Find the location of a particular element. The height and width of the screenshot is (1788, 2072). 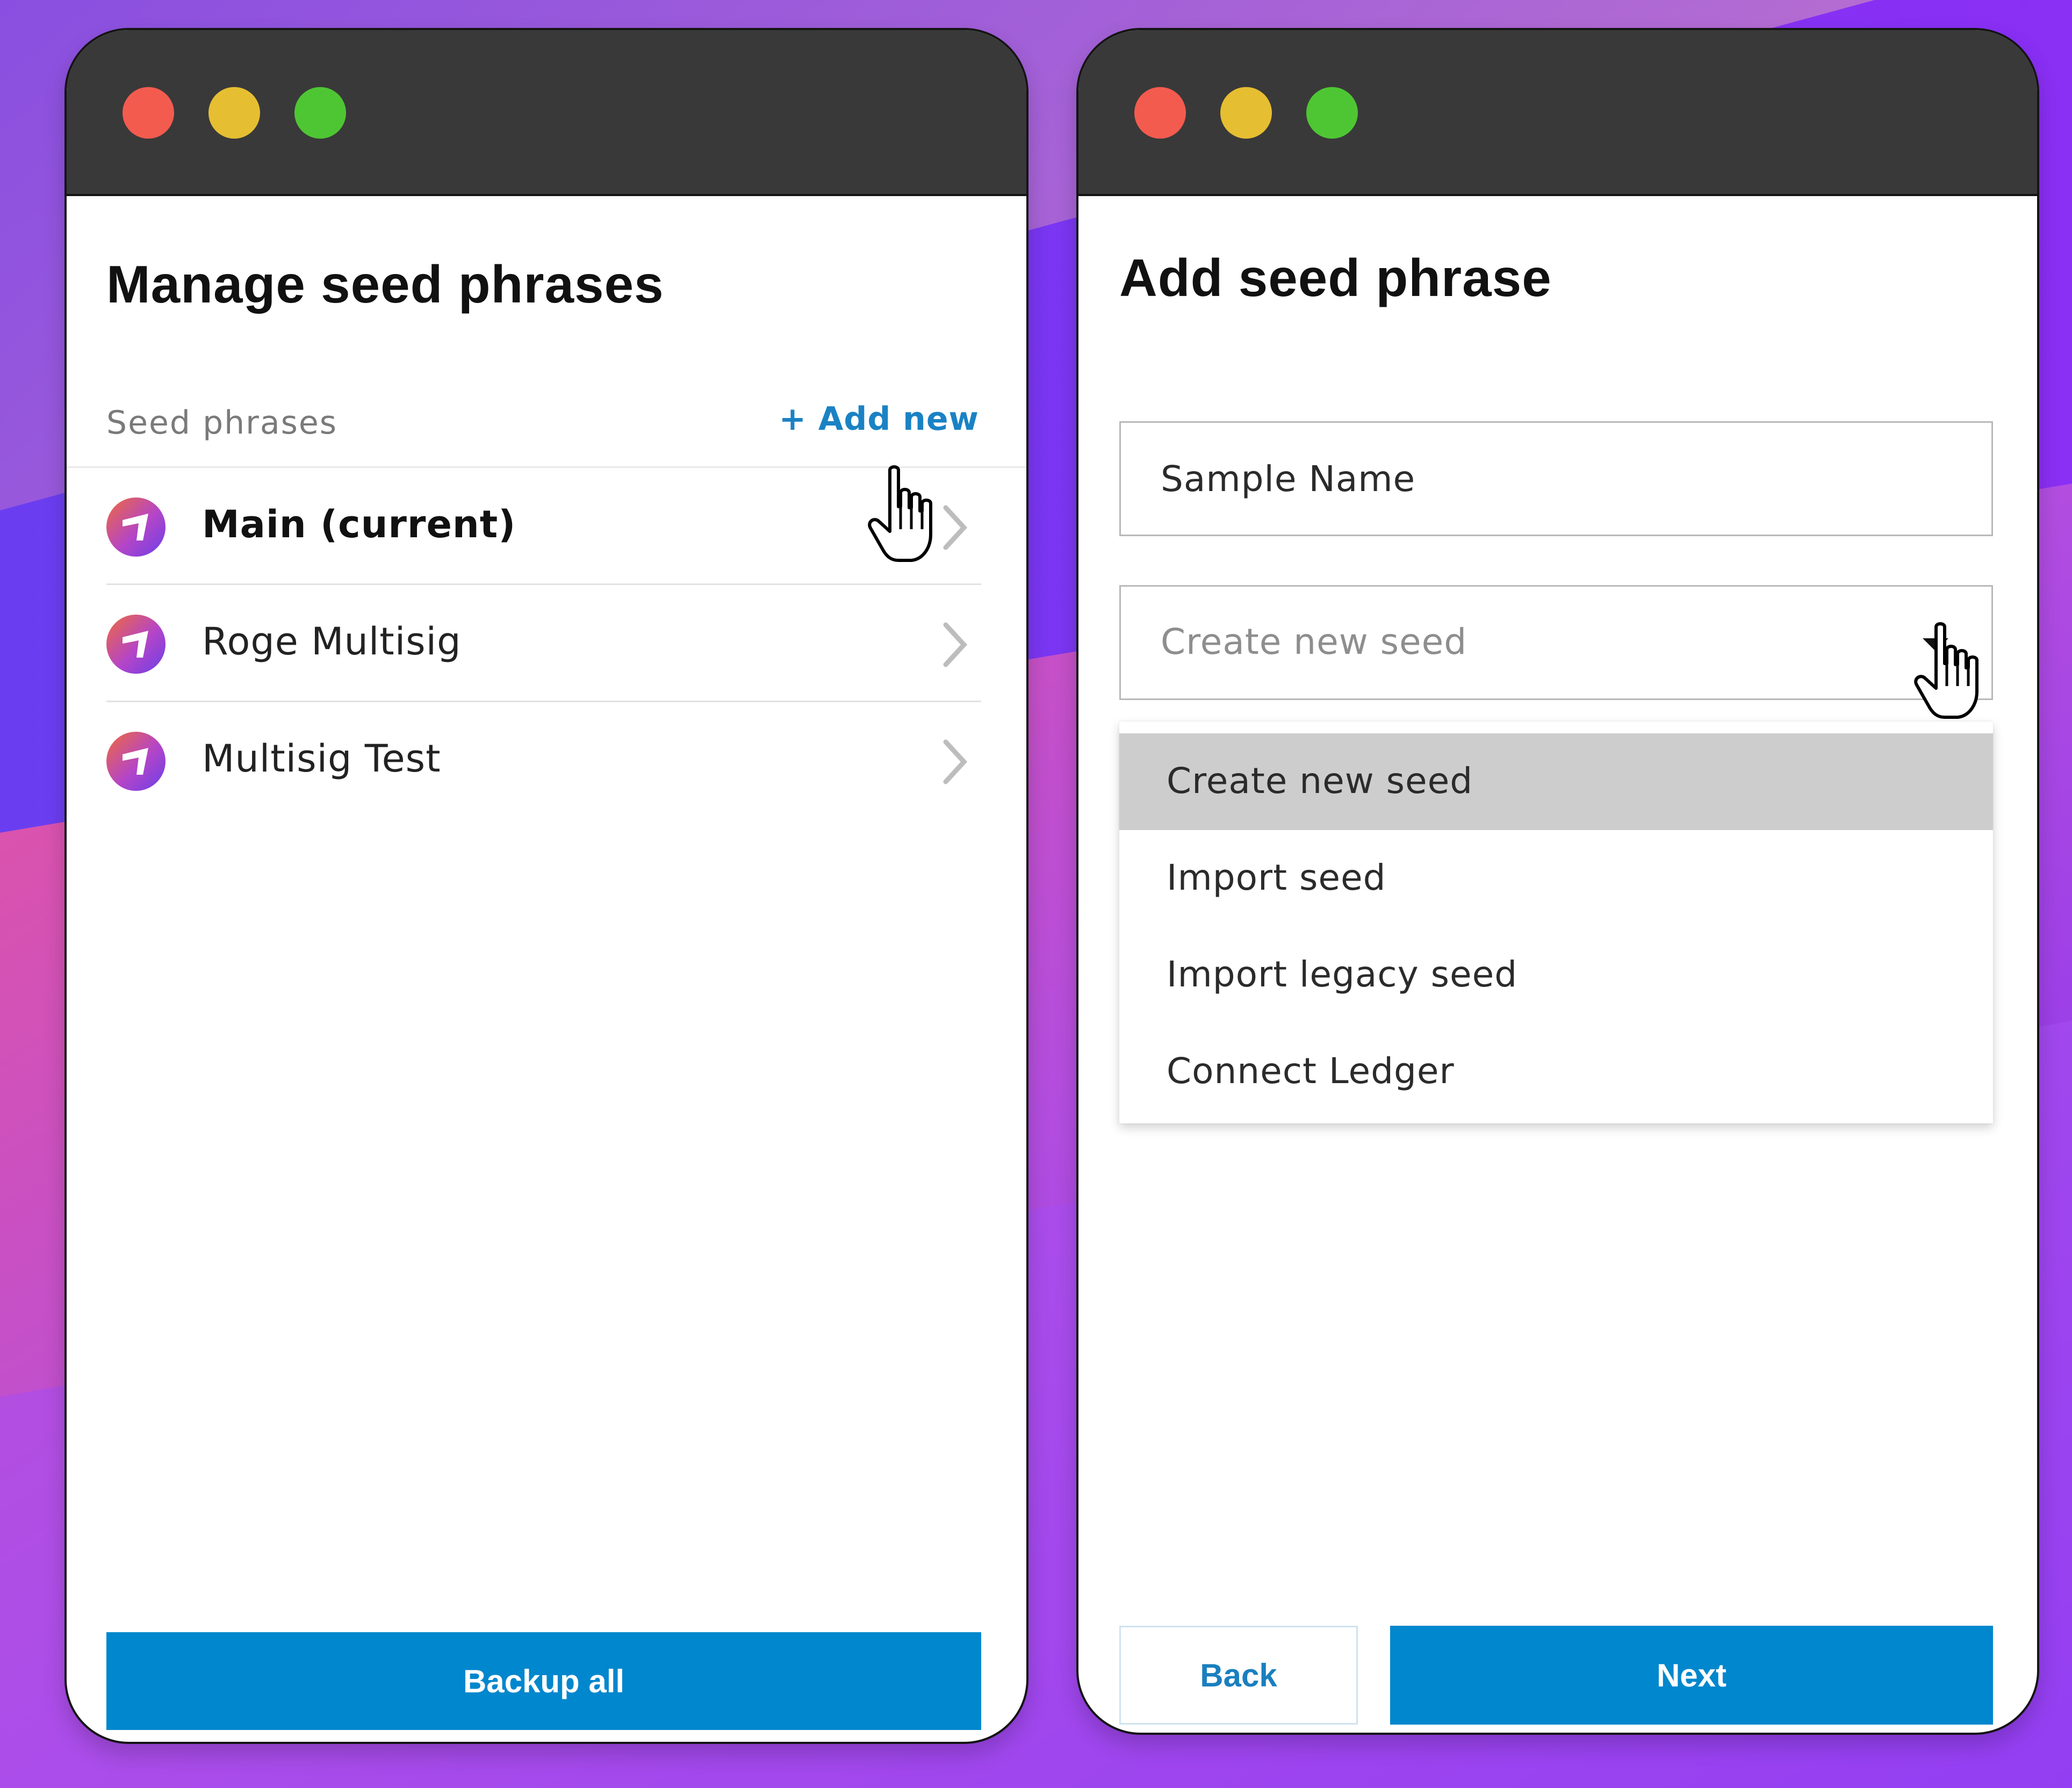

dropdown-option-label: Import seed is located at coordinates (1276, 877).